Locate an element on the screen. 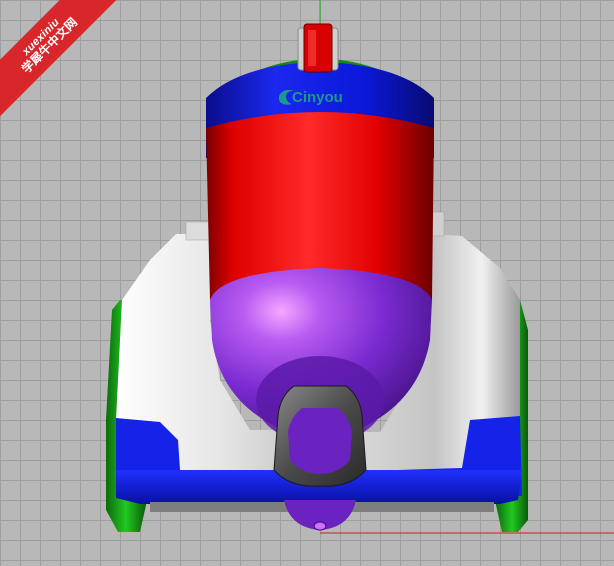  nozzle-tip is located at coordinates (320, 526).